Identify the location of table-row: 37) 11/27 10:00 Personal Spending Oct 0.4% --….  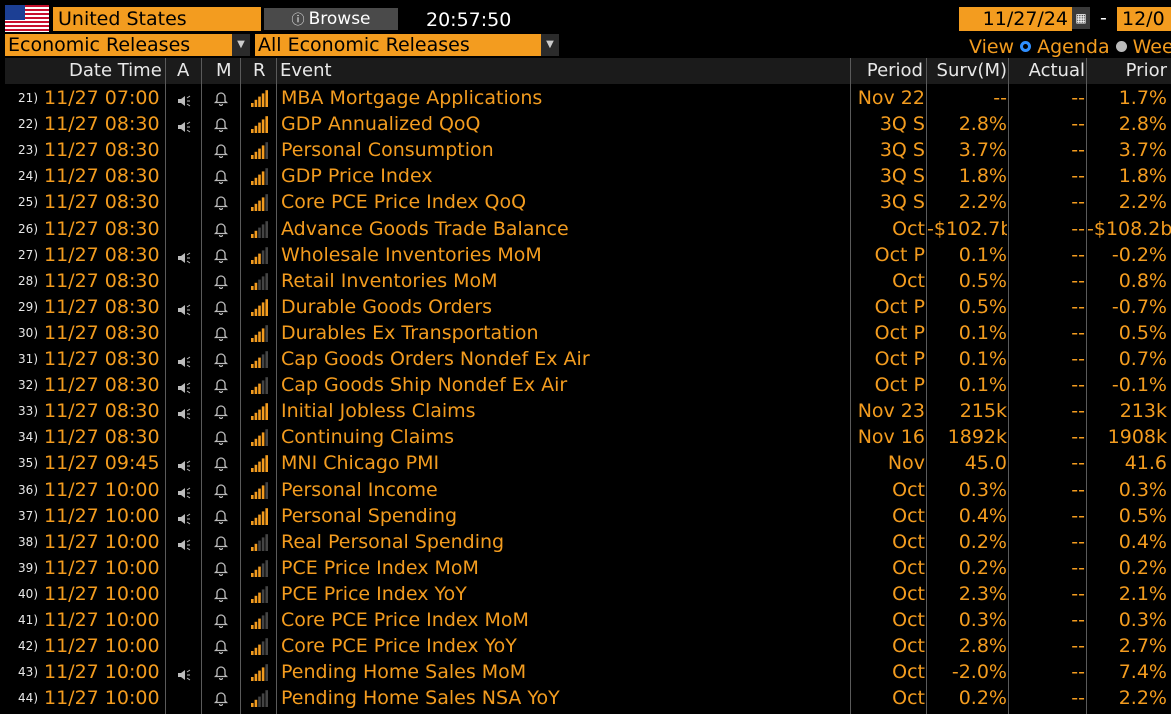
(585, 516).